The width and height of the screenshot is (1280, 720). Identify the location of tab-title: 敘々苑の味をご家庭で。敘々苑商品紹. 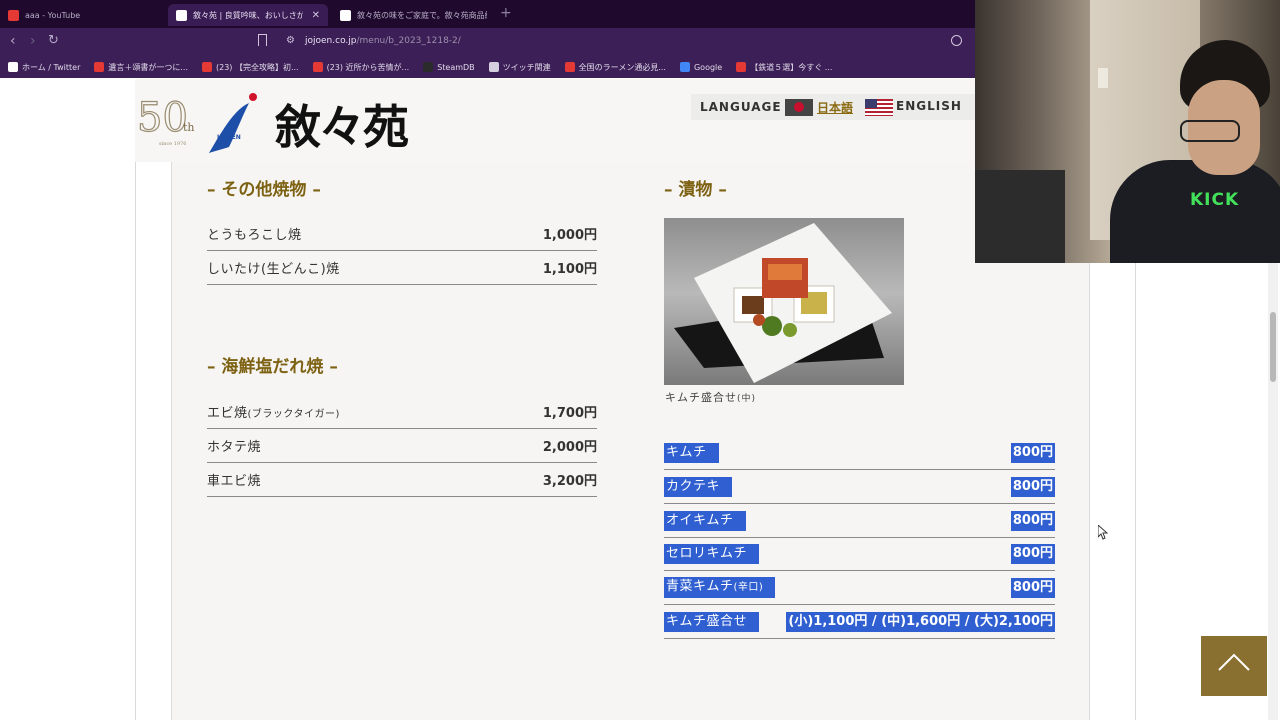
(422, 15).